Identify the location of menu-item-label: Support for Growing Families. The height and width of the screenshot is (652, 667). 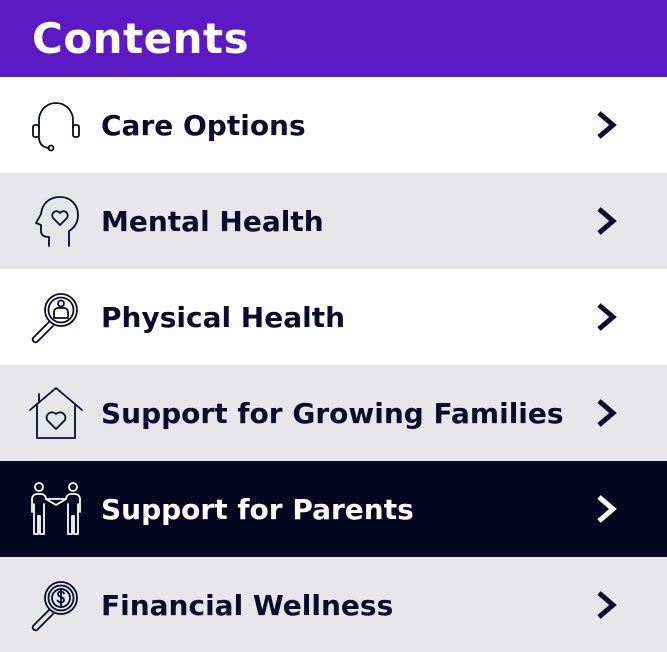
(332, 413).